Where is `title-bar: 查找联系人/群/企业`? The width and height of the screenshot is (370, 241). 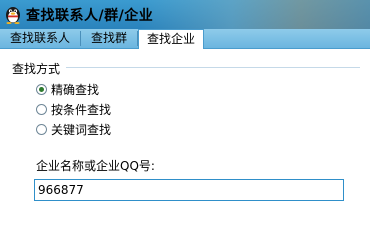
title-bar: 查找联系人/群/企业 is located at coordinates (185, 14).